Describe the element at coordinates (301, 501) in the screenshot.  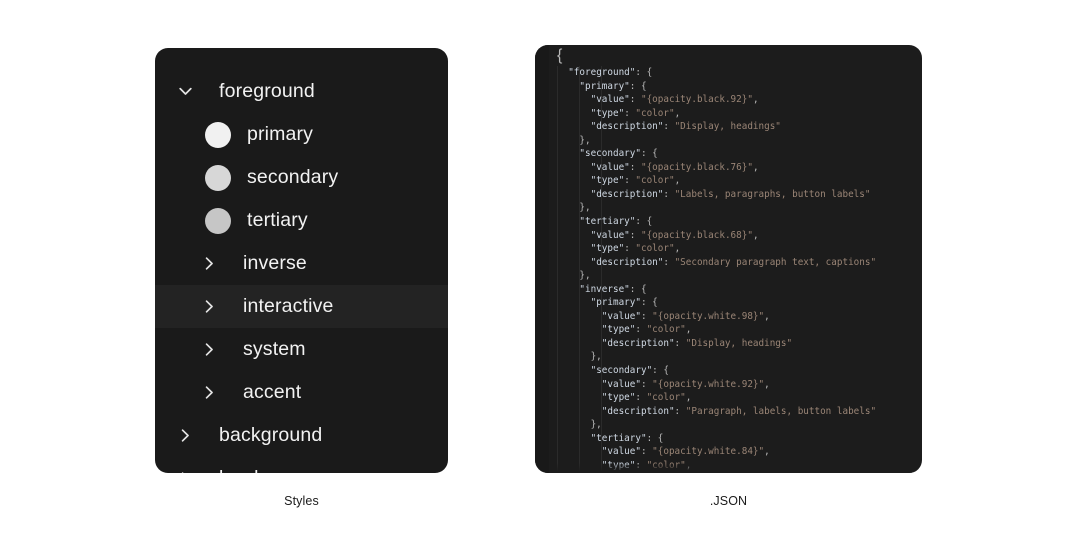
I see `styles-caption: Styles` at that location.